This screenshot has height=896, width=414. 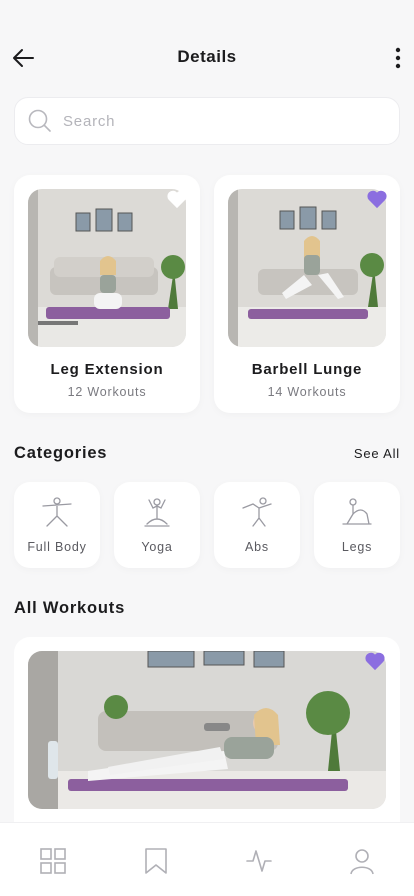 What do you see at coordinates (157, 512) in the screenshot?
I see `yoga-icon` at bounding box center [157, 512].